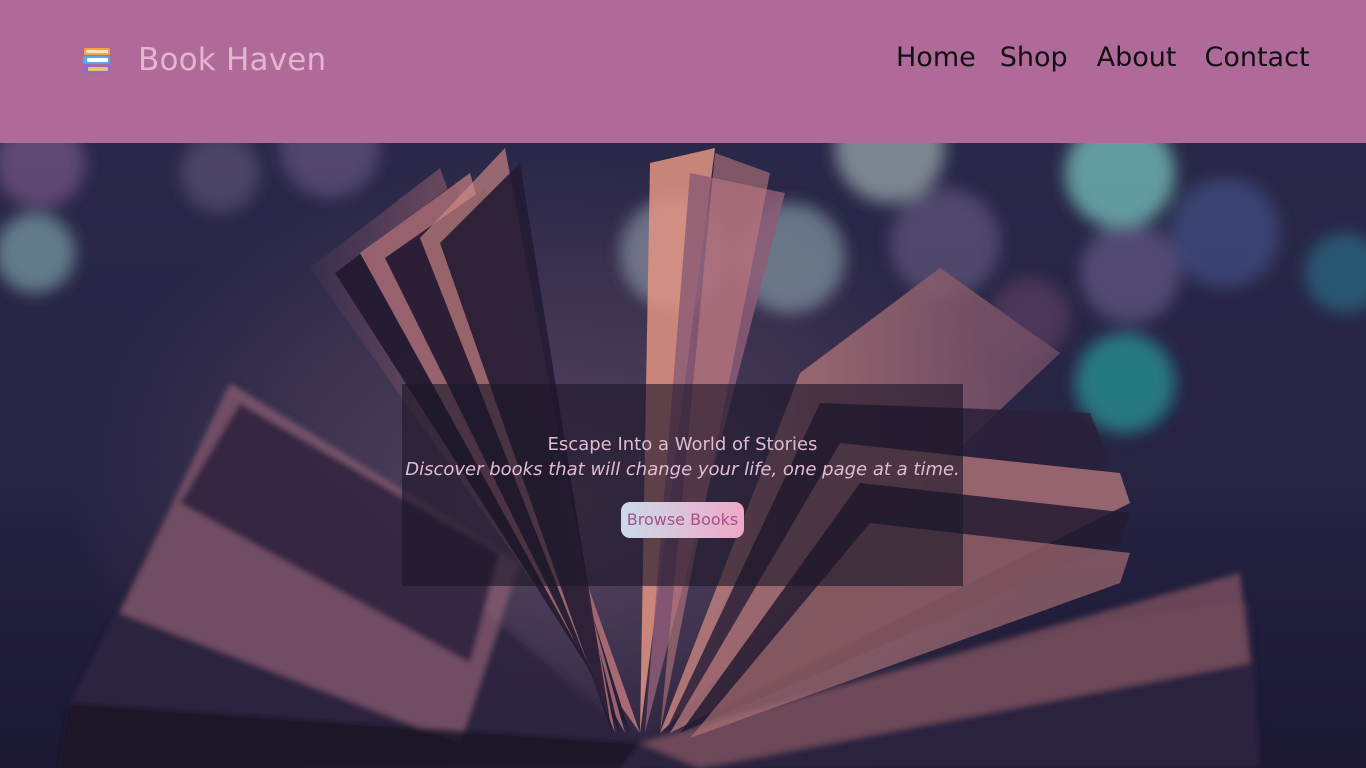  Describe the element at coordinates (936, 58) in the screenshot. I see `nav-link-home: Home` at that location.